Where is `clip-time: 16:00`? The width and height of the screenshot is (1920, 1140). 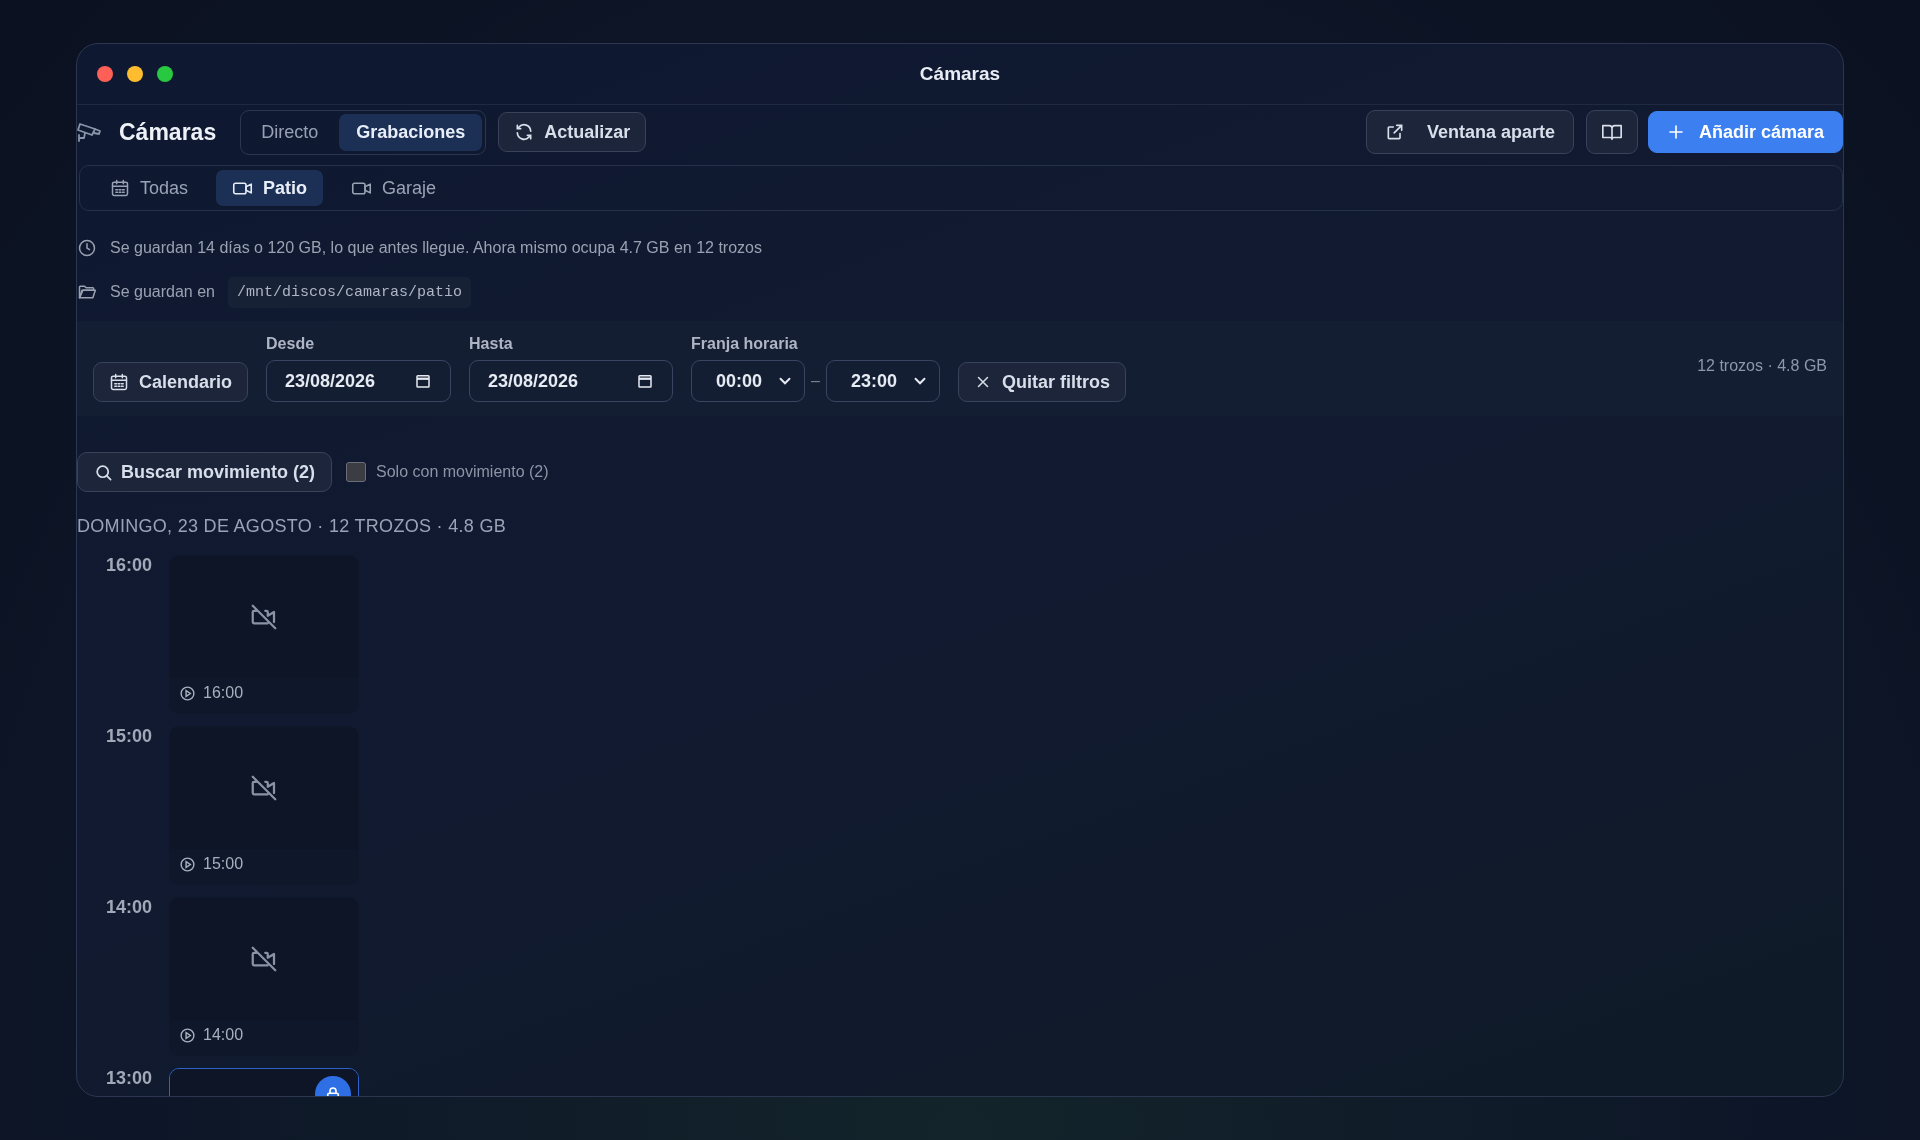
clip-time: 16:00 is located at coordinates (223, 693).